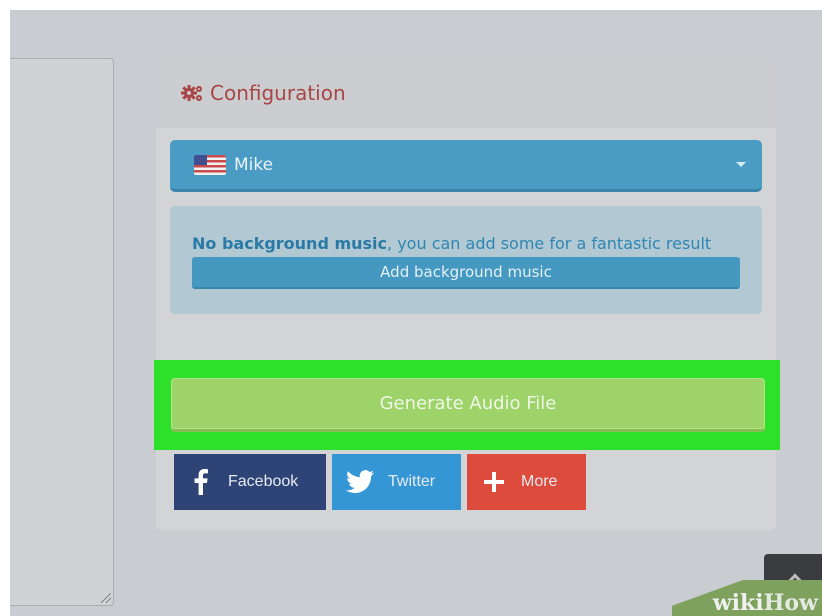 The height and width of the screenshot is (616, 822). I want to click on twitter-icon, so click(360, 482).